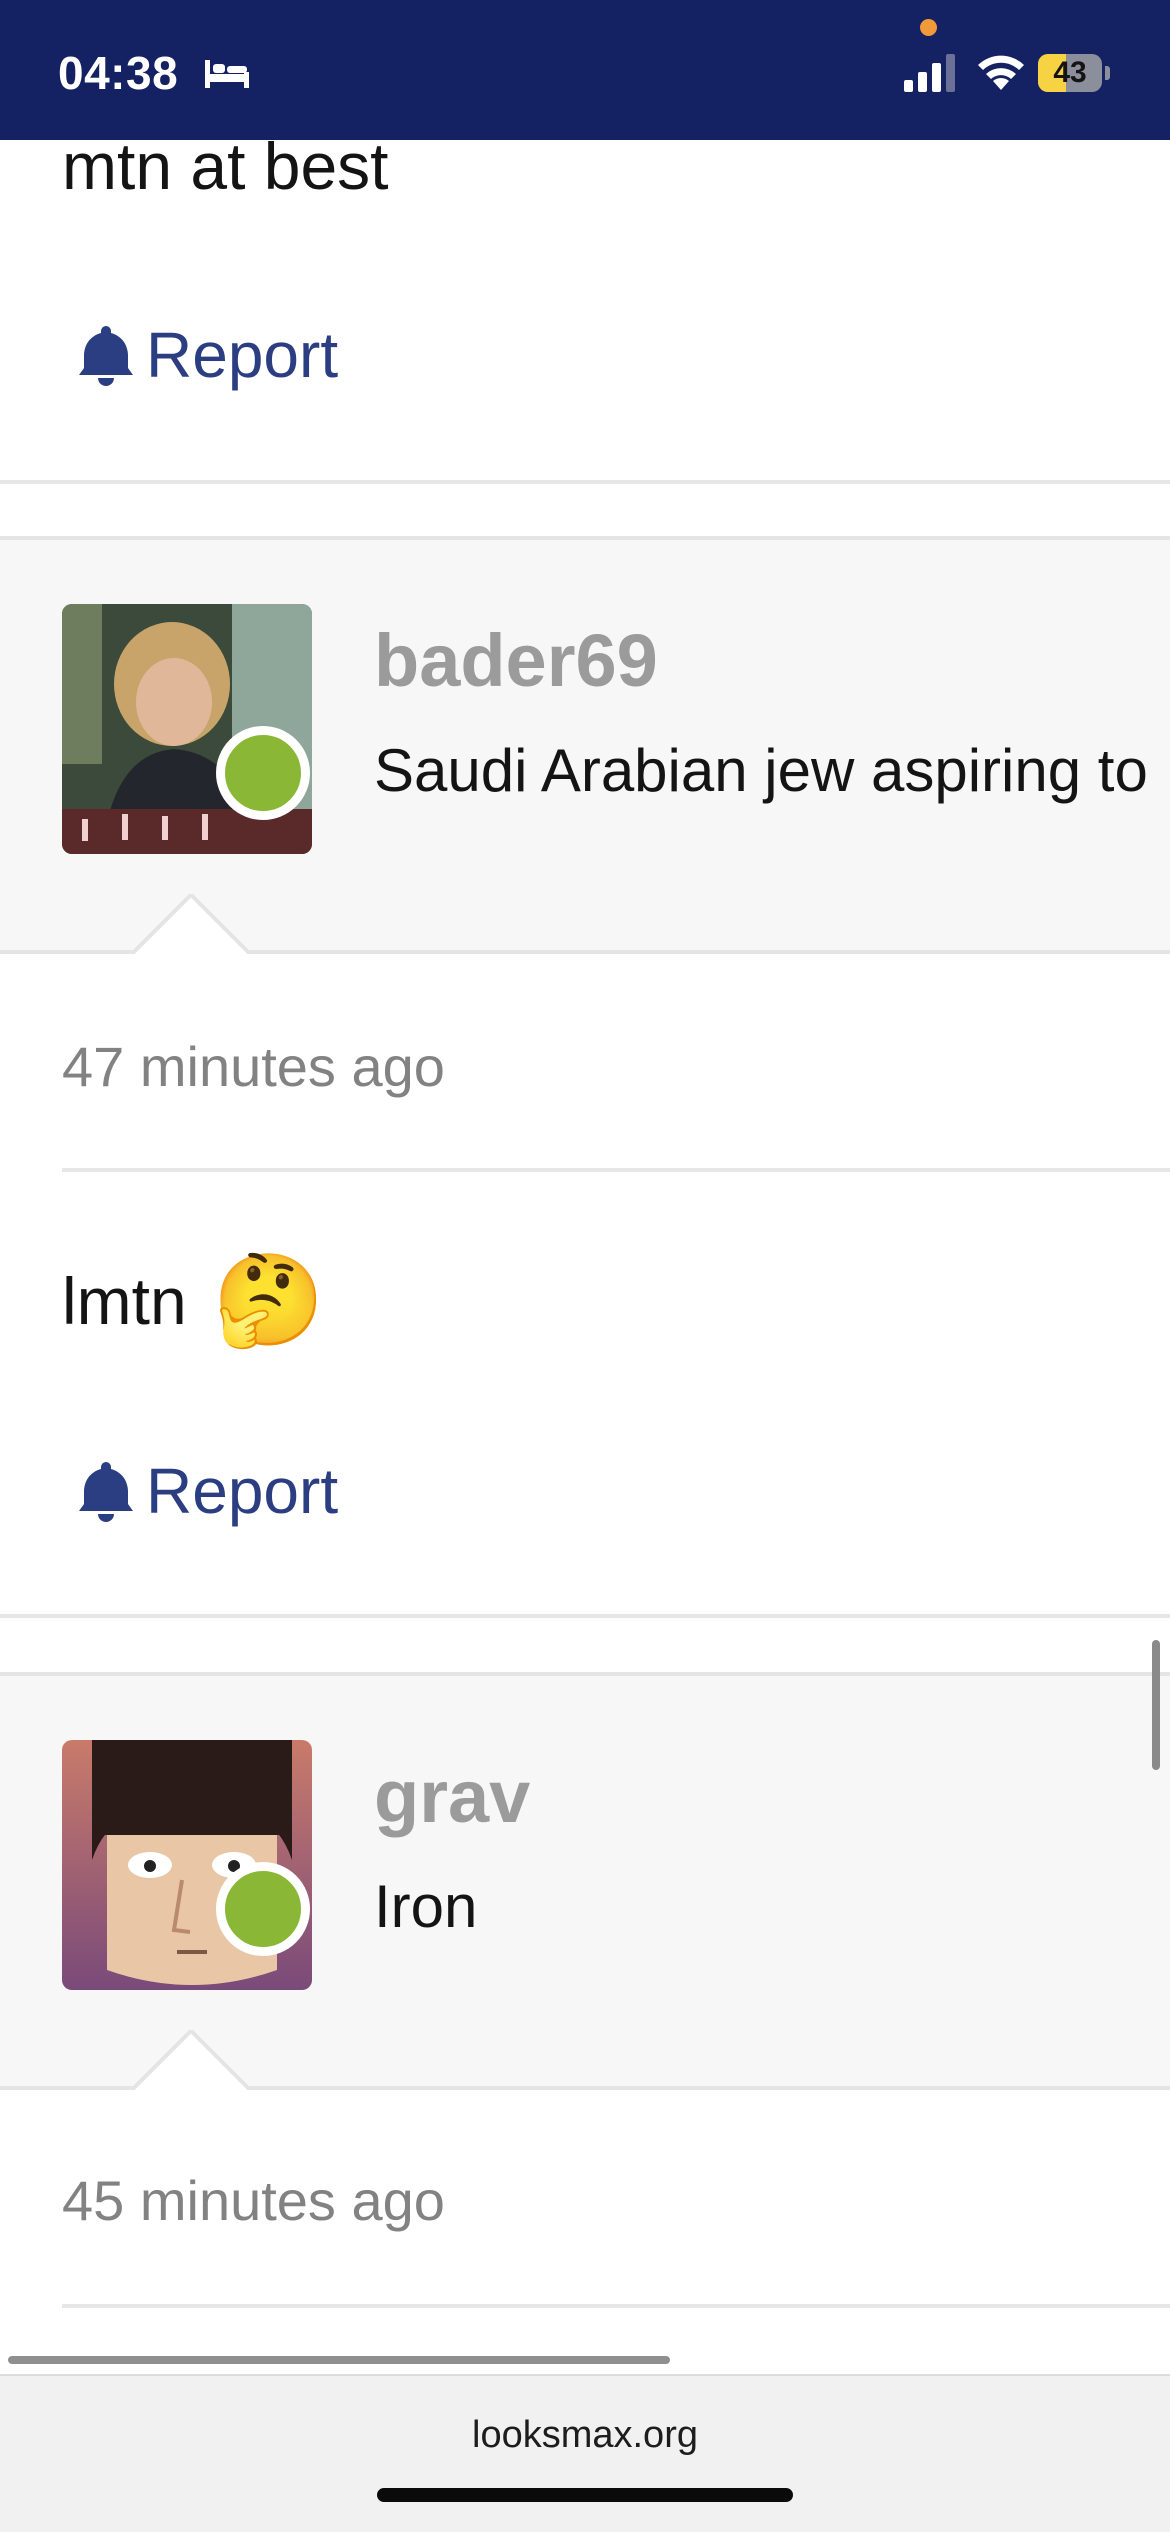  Describe the element at coordinates (426, 1906) in the screenshot. I see `user-title: Iron` at that location.